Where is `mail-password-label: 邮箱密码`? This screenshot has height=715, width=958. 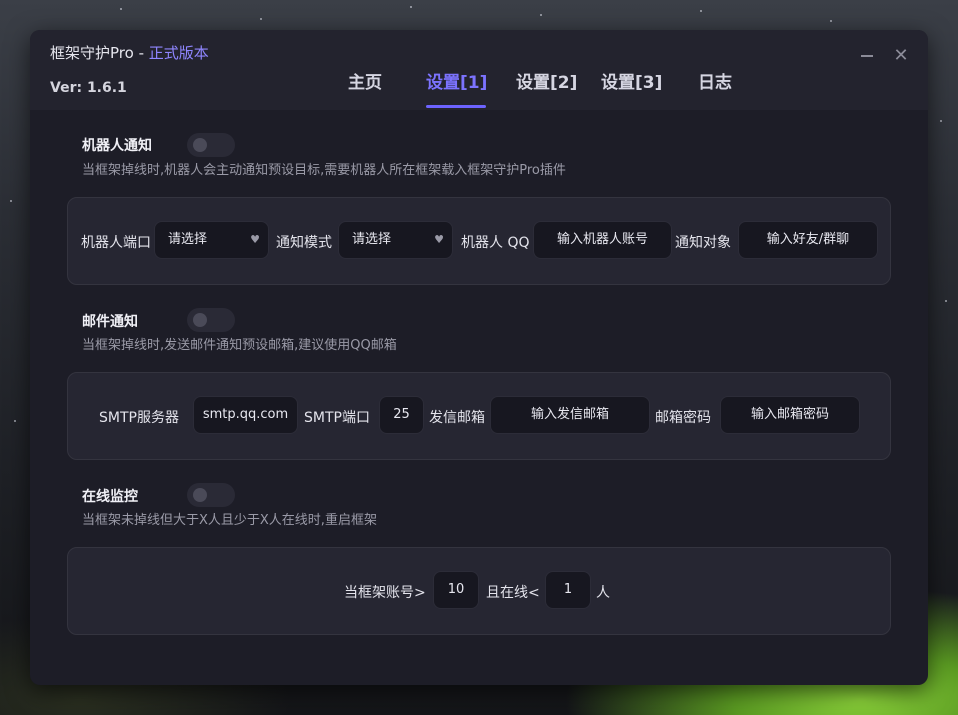 mail-password-label: 邮箱密码 is located at coordinates (683, 418).